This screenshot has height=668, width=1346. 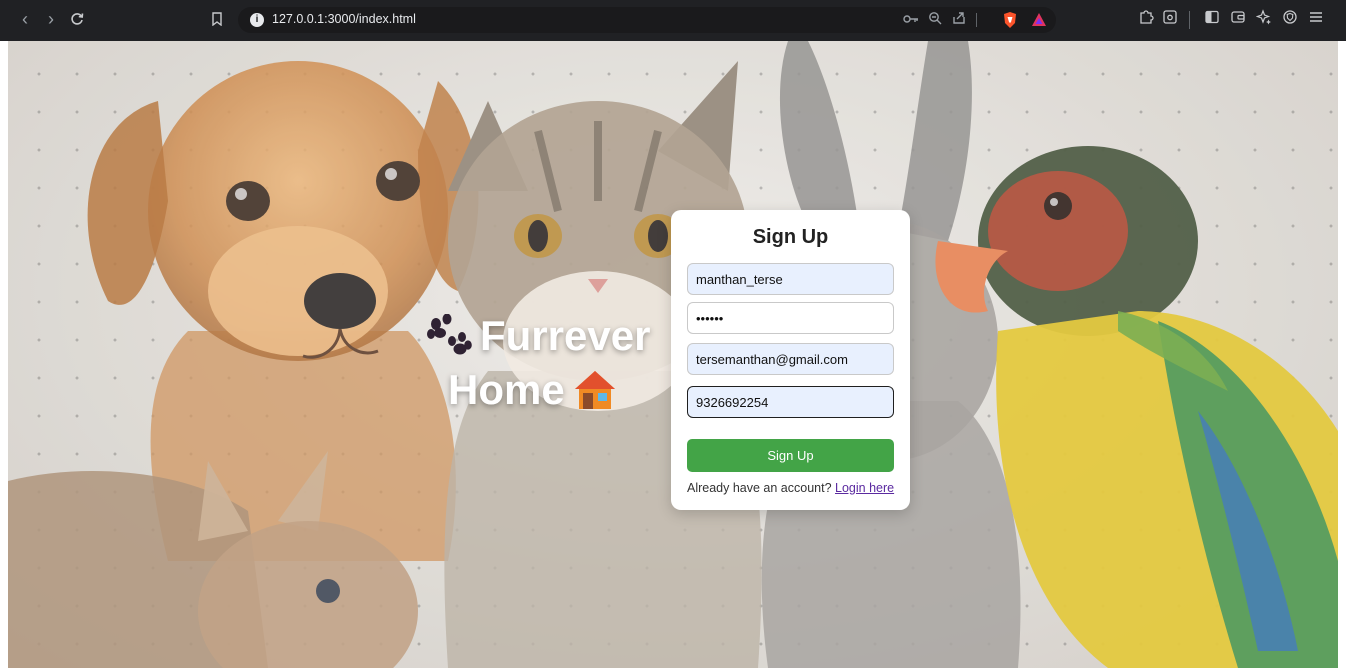 What do you see at coordinates (217, 19) in the screenshot?
I see `bookmark-icon` at bounding box center [217, 19].